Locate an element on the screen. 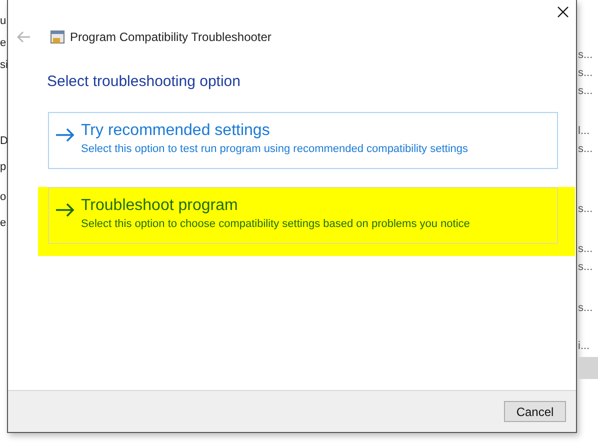 The height and width of the screenshot is (445, 598). list-row-highlight is located at coordinates (588, 368).